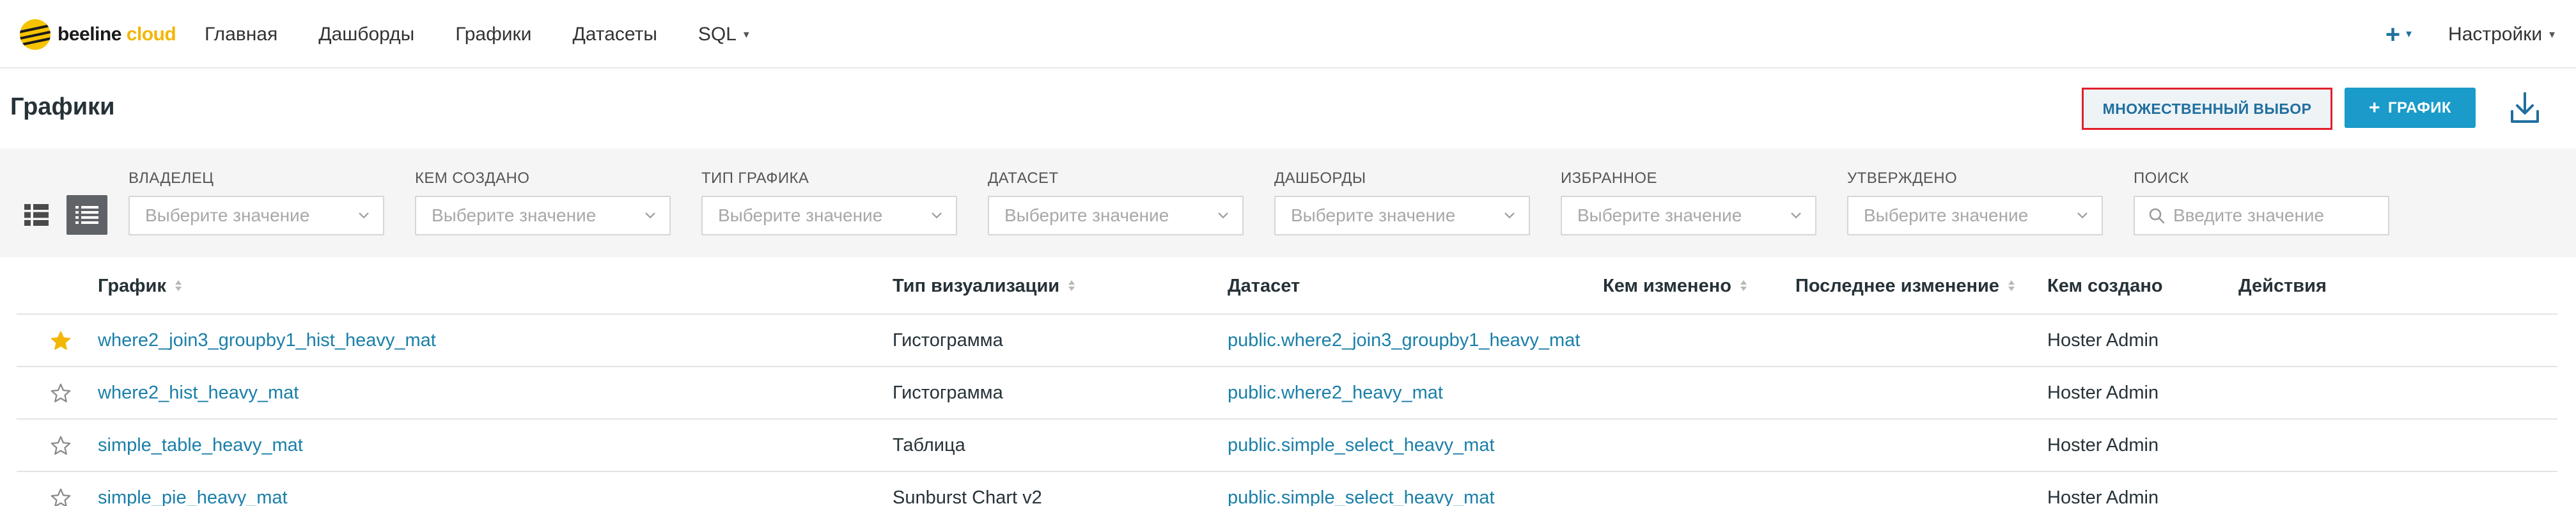 Image resolution: width=2576 pixels, height=506 pixels. I want to click on viz-type-cell: Таблица, so click(929, 444).